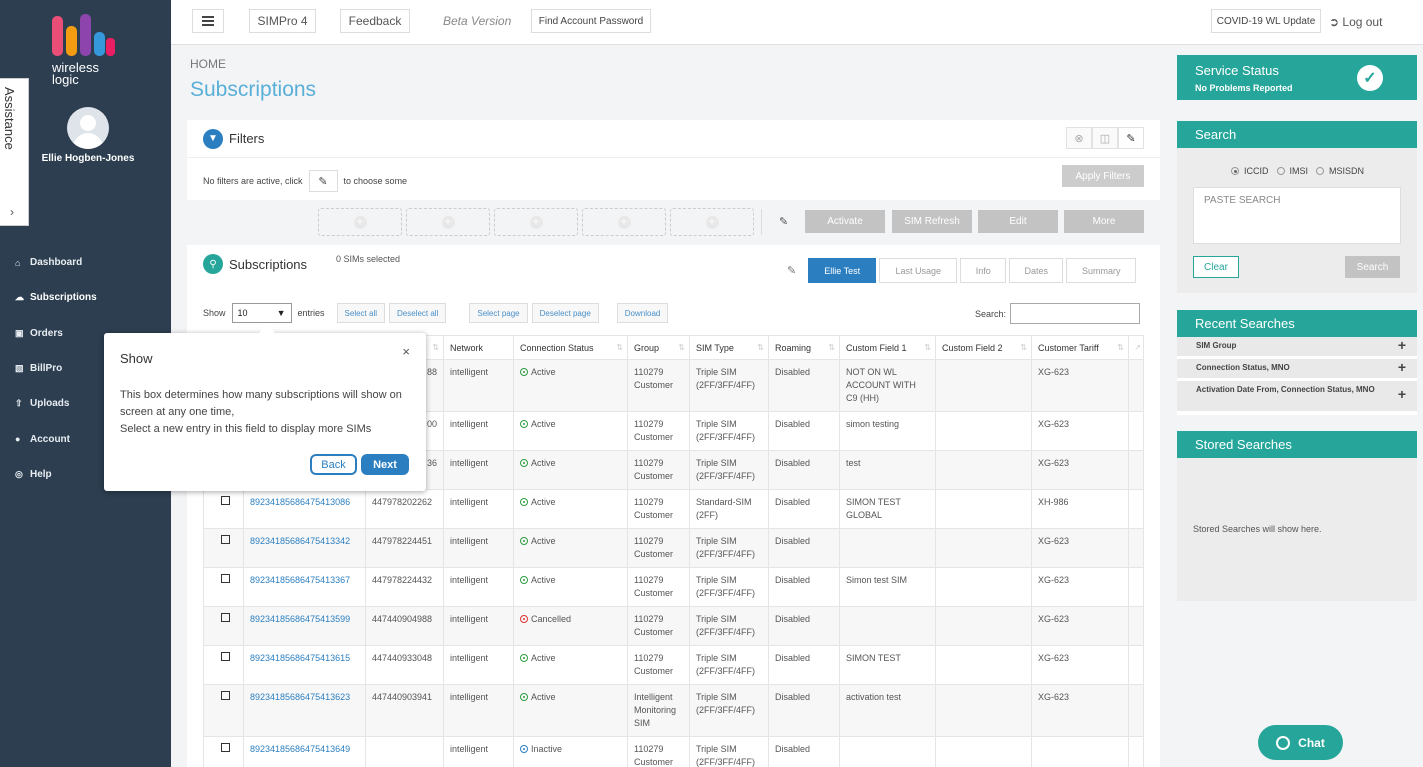 Image resolution: width=1423 pixels, height=767 pixels. What do you see at coordinates (304, 548) in the screenshot?
I see `cell-iccid: 89234185686475413342` at bounding box center [304, 548].